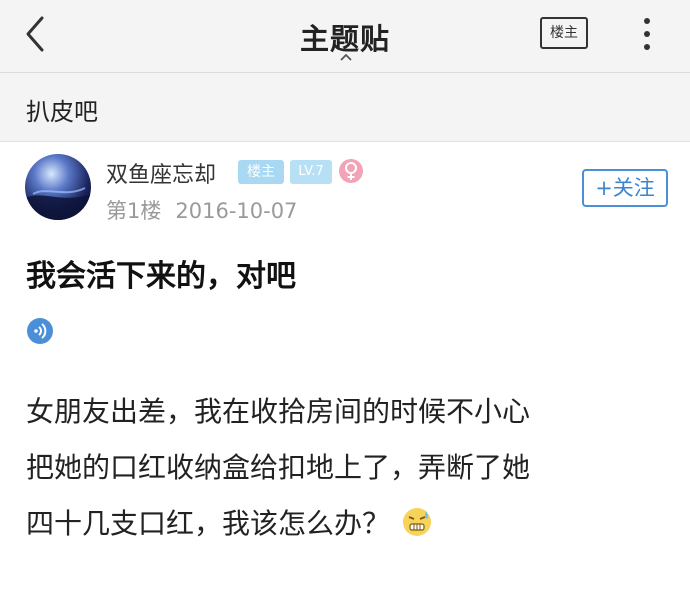  Describe the element at coordinates (345, 107) in the screenshot. I see `forum-bar: 扒皮吧` at that location.